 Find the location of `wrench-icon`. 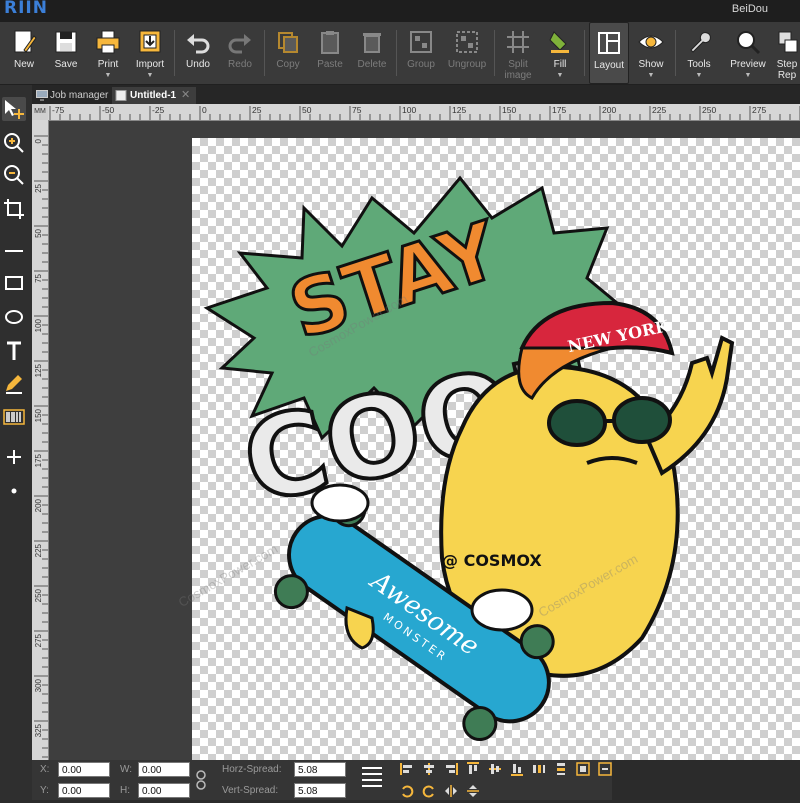

wrench-icon is located at coordinates (700, 42).